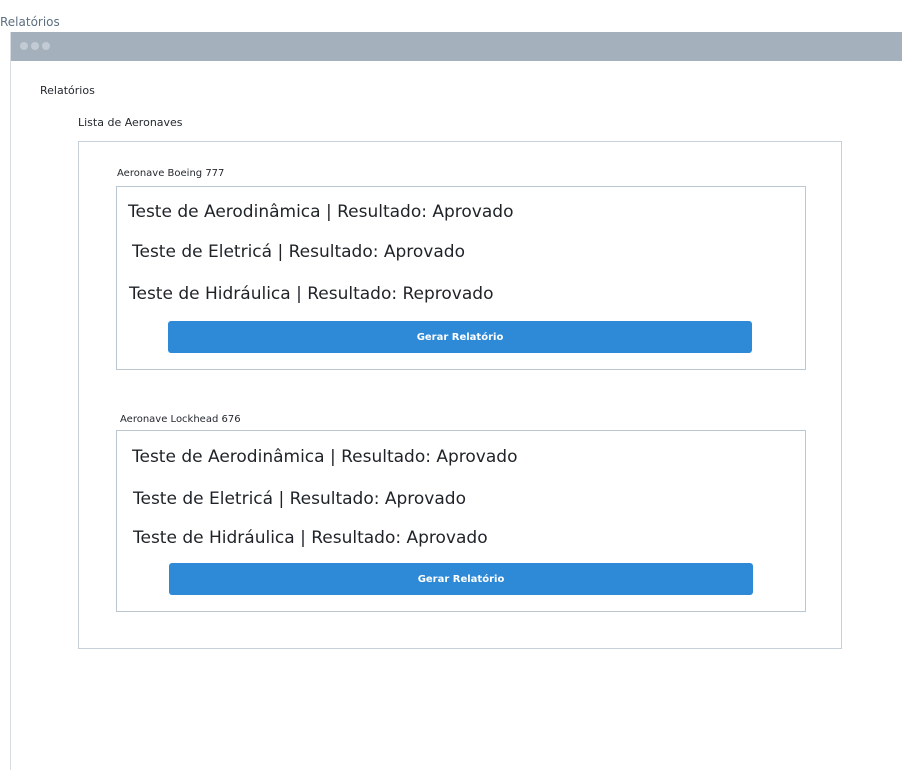 The width and height of the screenshot is (902, 770). What do you see at coordinates (180, 419) in the screenshot?
I see `aircraft-name: Aeronave Lockhead 676` at bounding box center [180, 419].